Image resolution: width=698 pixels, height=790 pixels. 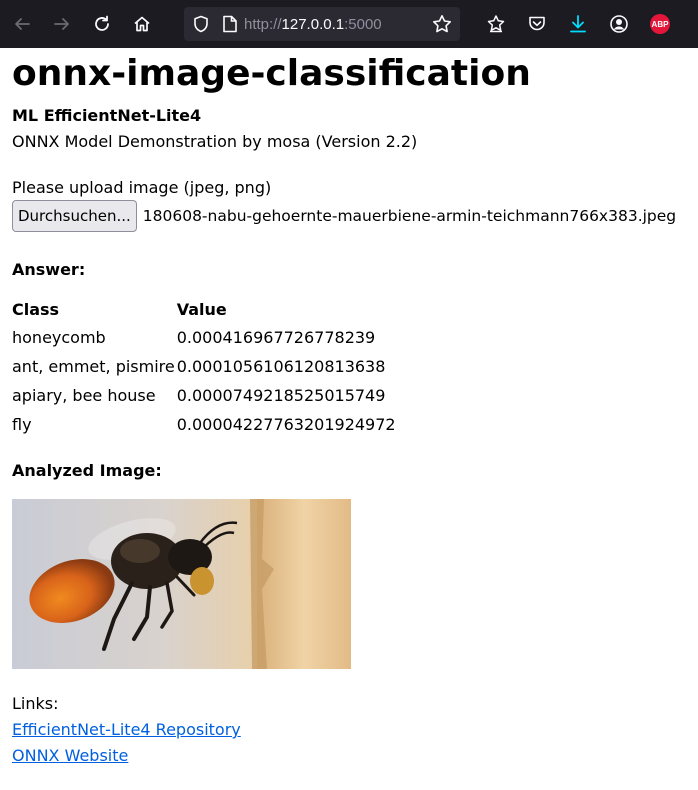 I want to click on column-header-class: Class, so click(x=36, y=309).